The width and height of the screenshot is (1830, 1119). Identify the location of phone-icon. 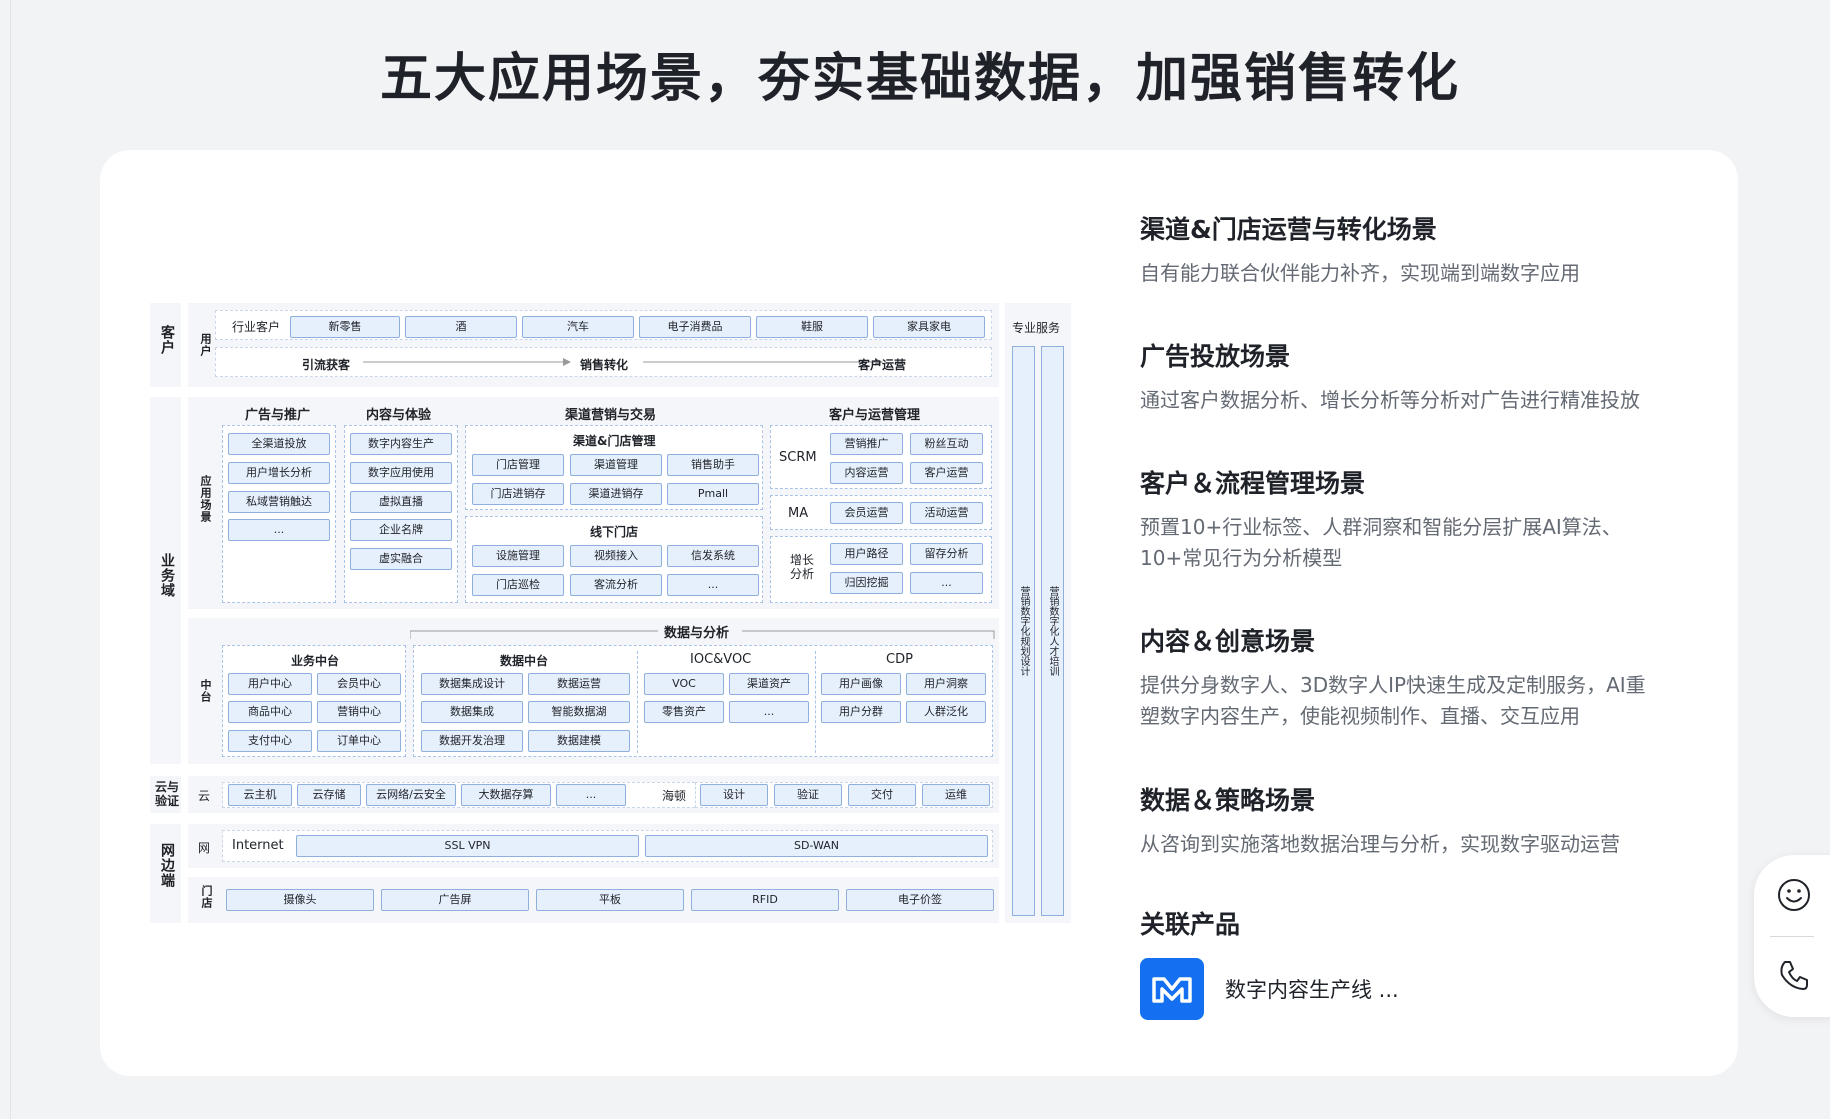
(1794, 975).